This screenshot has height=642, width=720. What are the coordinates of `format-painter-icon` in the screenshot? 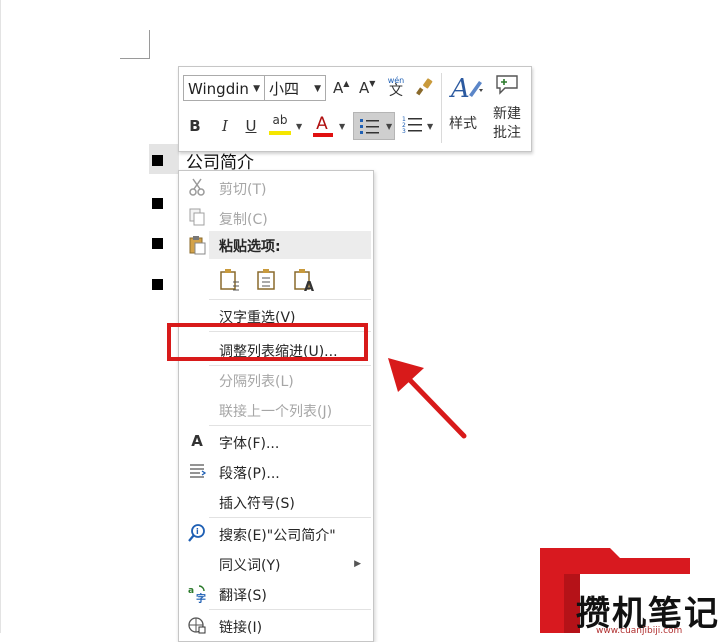 It's located at (424, 87).